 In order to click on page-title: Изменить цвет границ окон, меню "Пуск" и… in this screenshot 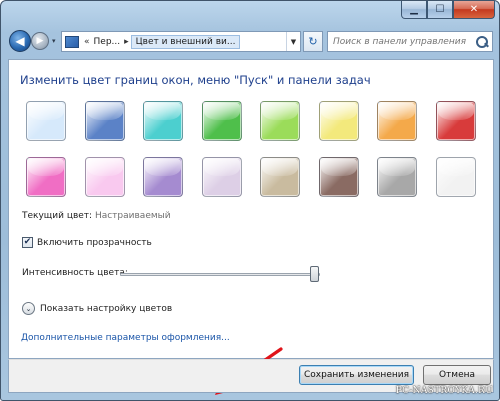, I will do `click(195, 80)`.